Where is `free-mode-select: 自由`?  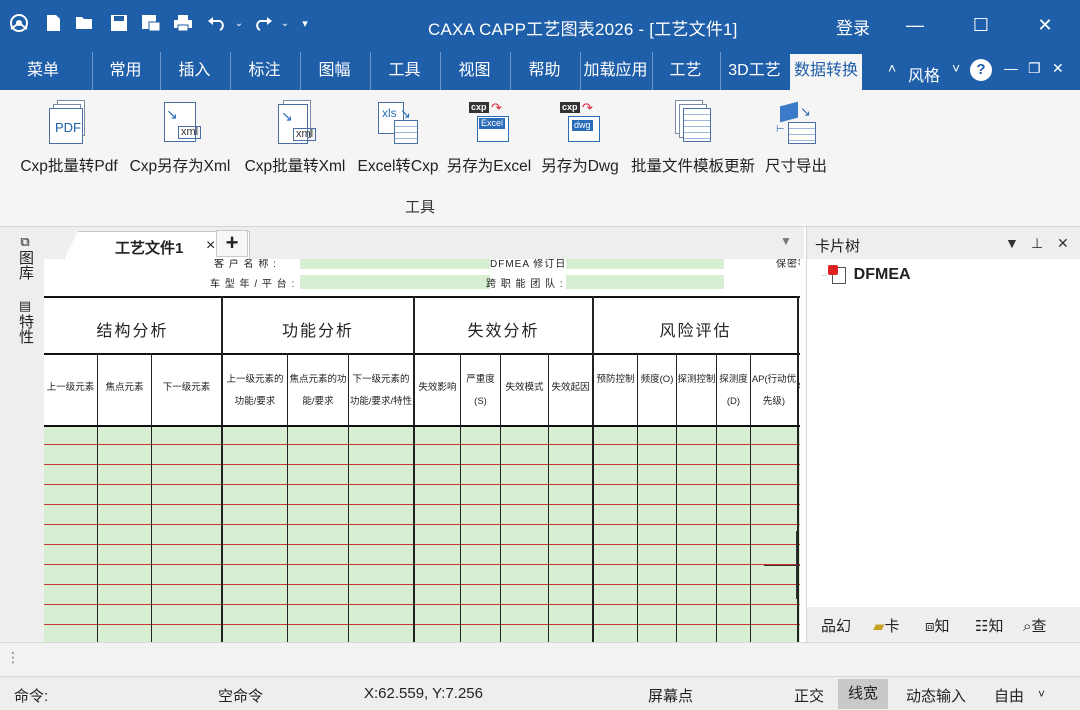 free-mode-select: 自由 is located at coordinates (1009, 695).